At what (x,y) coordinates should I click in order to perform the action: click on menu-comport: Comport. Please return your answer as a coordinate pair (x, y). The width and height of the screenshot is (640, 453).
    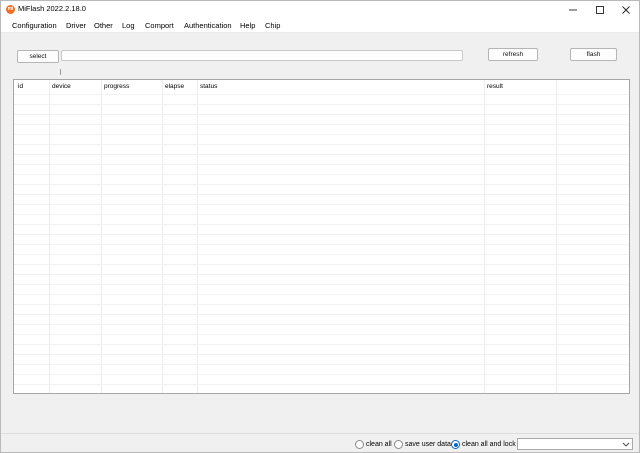
    Looking at the image, I should click on (159, 25).